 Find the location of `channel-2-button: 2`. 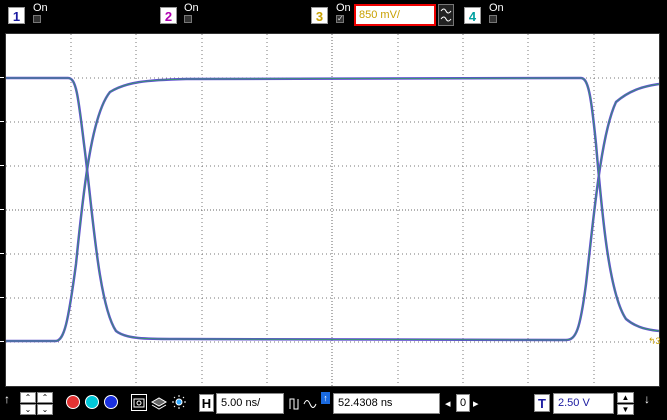

channel-2-button: 2 is located at coordinates (168, 15).